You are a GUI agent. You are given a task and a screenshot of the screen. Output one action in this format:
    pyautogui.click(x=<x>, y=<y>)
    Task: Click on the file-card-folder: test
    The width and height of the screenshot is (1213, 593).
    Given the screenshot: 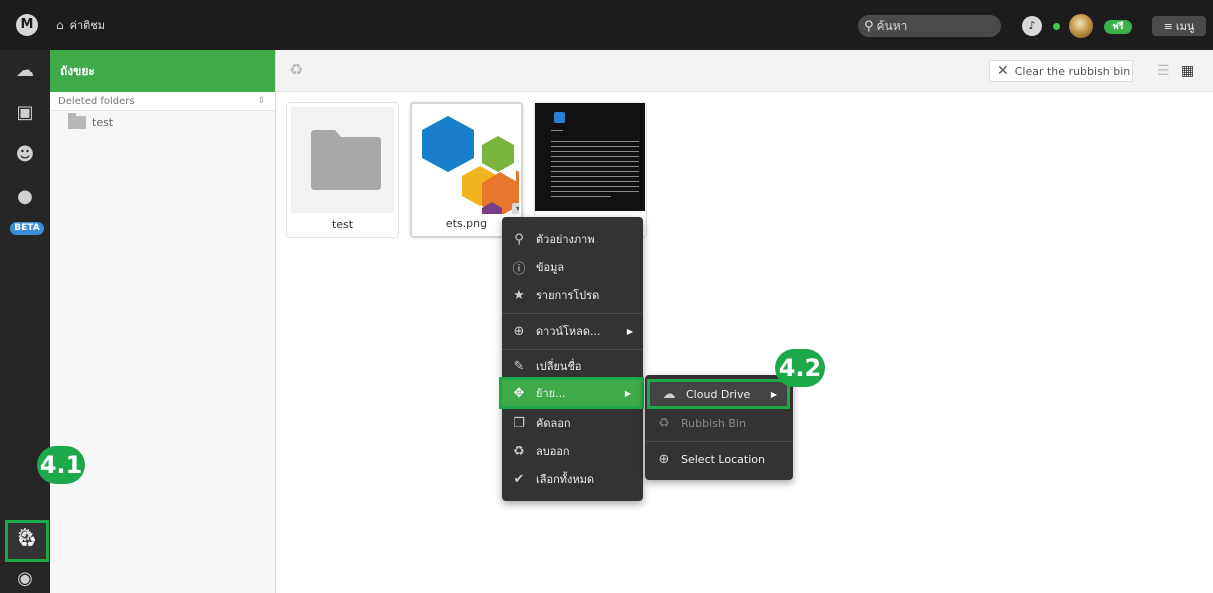 What is the action you would take?
    pyautogui.click(x=342, y=170)
    